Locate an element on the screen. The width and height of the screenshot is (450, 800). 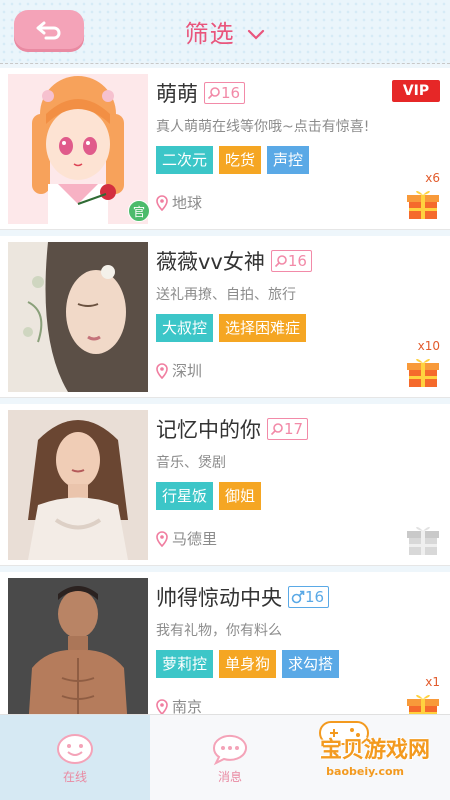
watermark-url: baobeiy.com is located at coordinates (365, 771).